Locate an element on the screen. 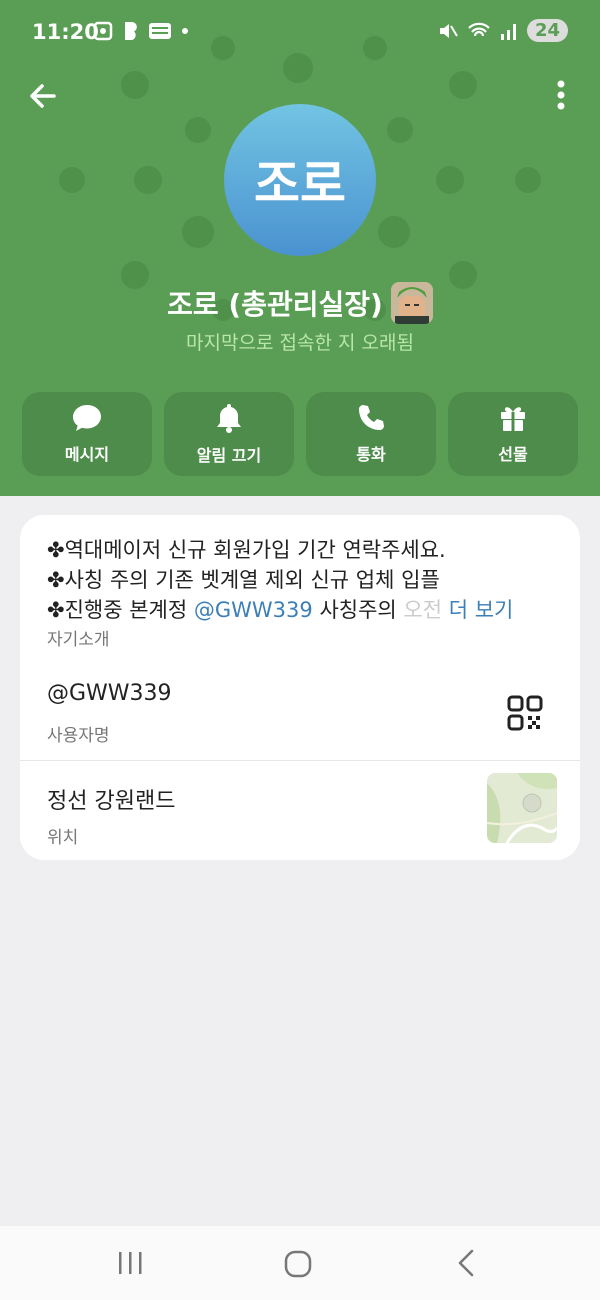 This screenshot has height=1300, width=600. location-map-thumbnail is located at coordinates (522, 808).